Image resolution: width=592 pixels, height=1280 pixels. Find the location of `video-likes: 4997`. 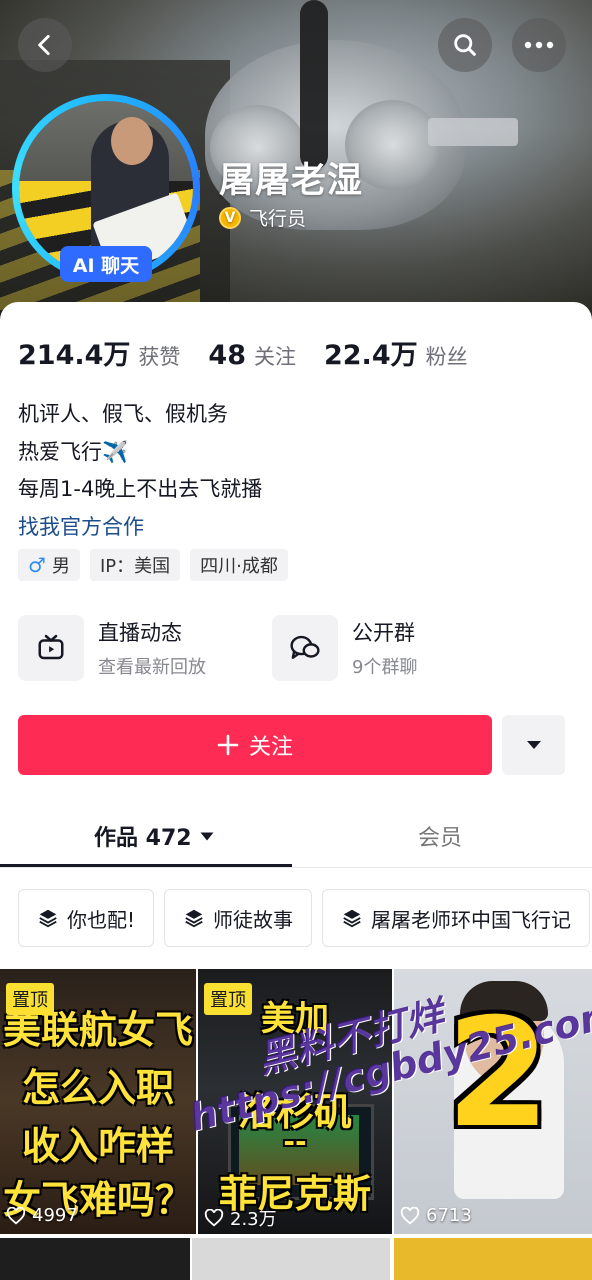

video-likes: 4997 is located at coordinates (42, 1215).